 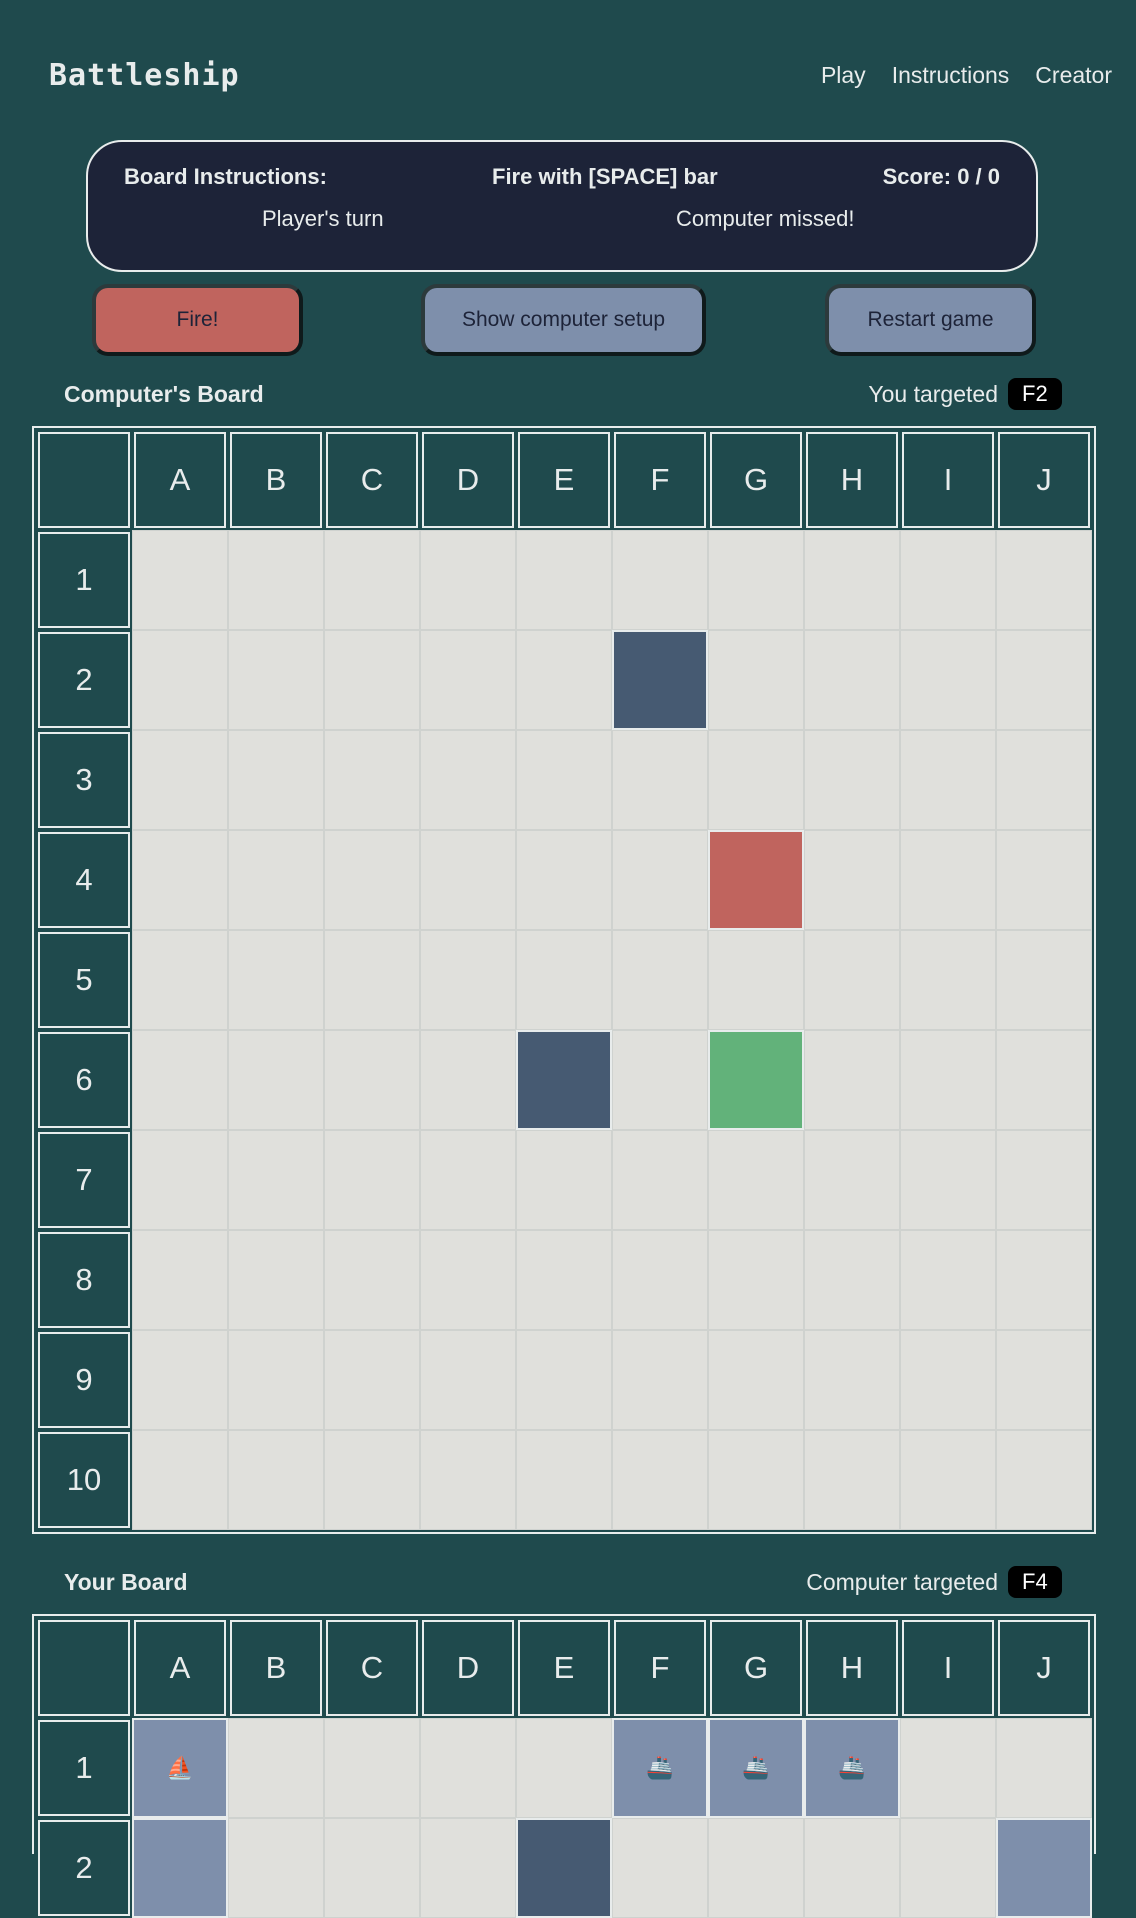 I want to click on grid-cell-d3, so click(x=468, y=780).